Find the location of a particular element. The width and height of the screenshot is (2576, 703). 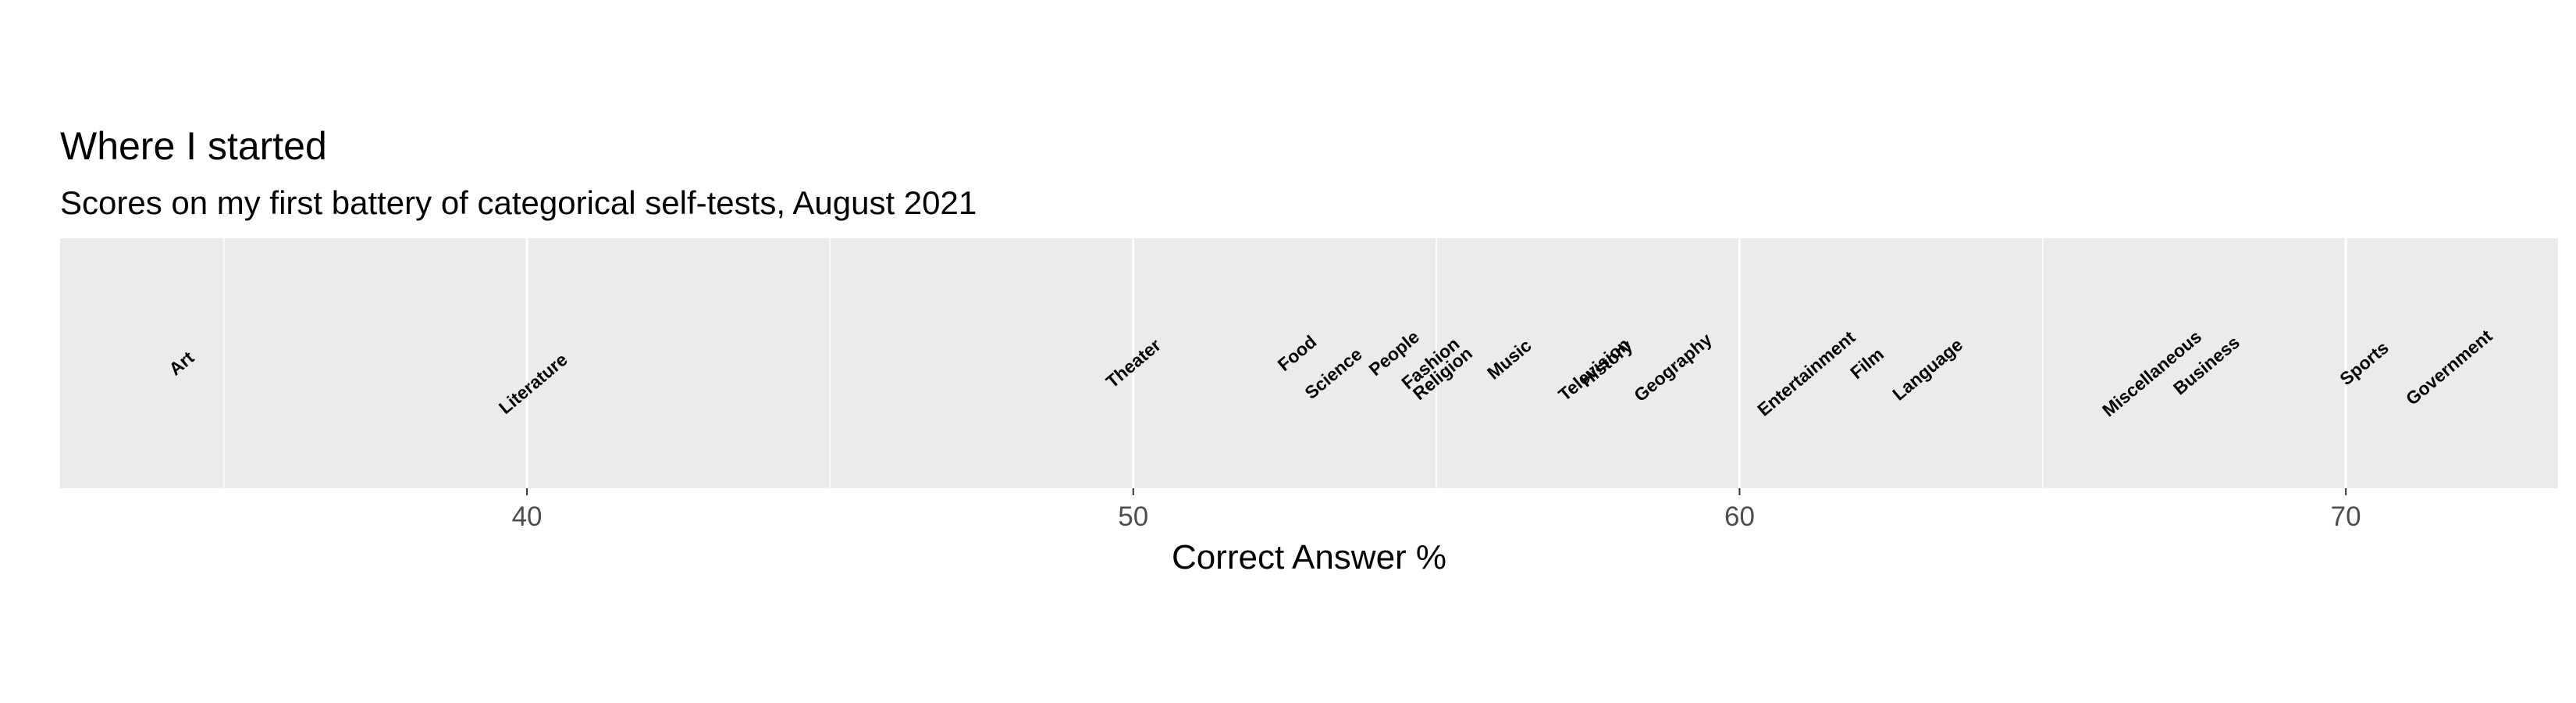

chart-title: Where I started is located at coordinates (193, 146).